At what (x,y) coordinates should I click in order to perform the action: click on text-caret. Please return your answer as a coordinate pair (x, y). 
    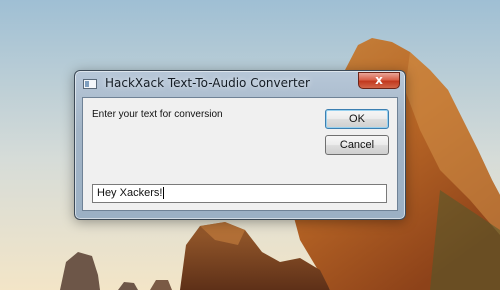
    Looking at the image, I should click on (164, 193).